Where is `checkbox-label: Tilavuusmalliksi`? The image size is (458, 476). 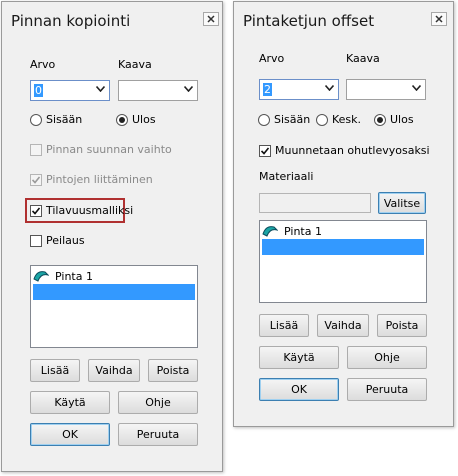 checkbox-label: Tilavuusmalliksi is located at coordinates (90, 210).